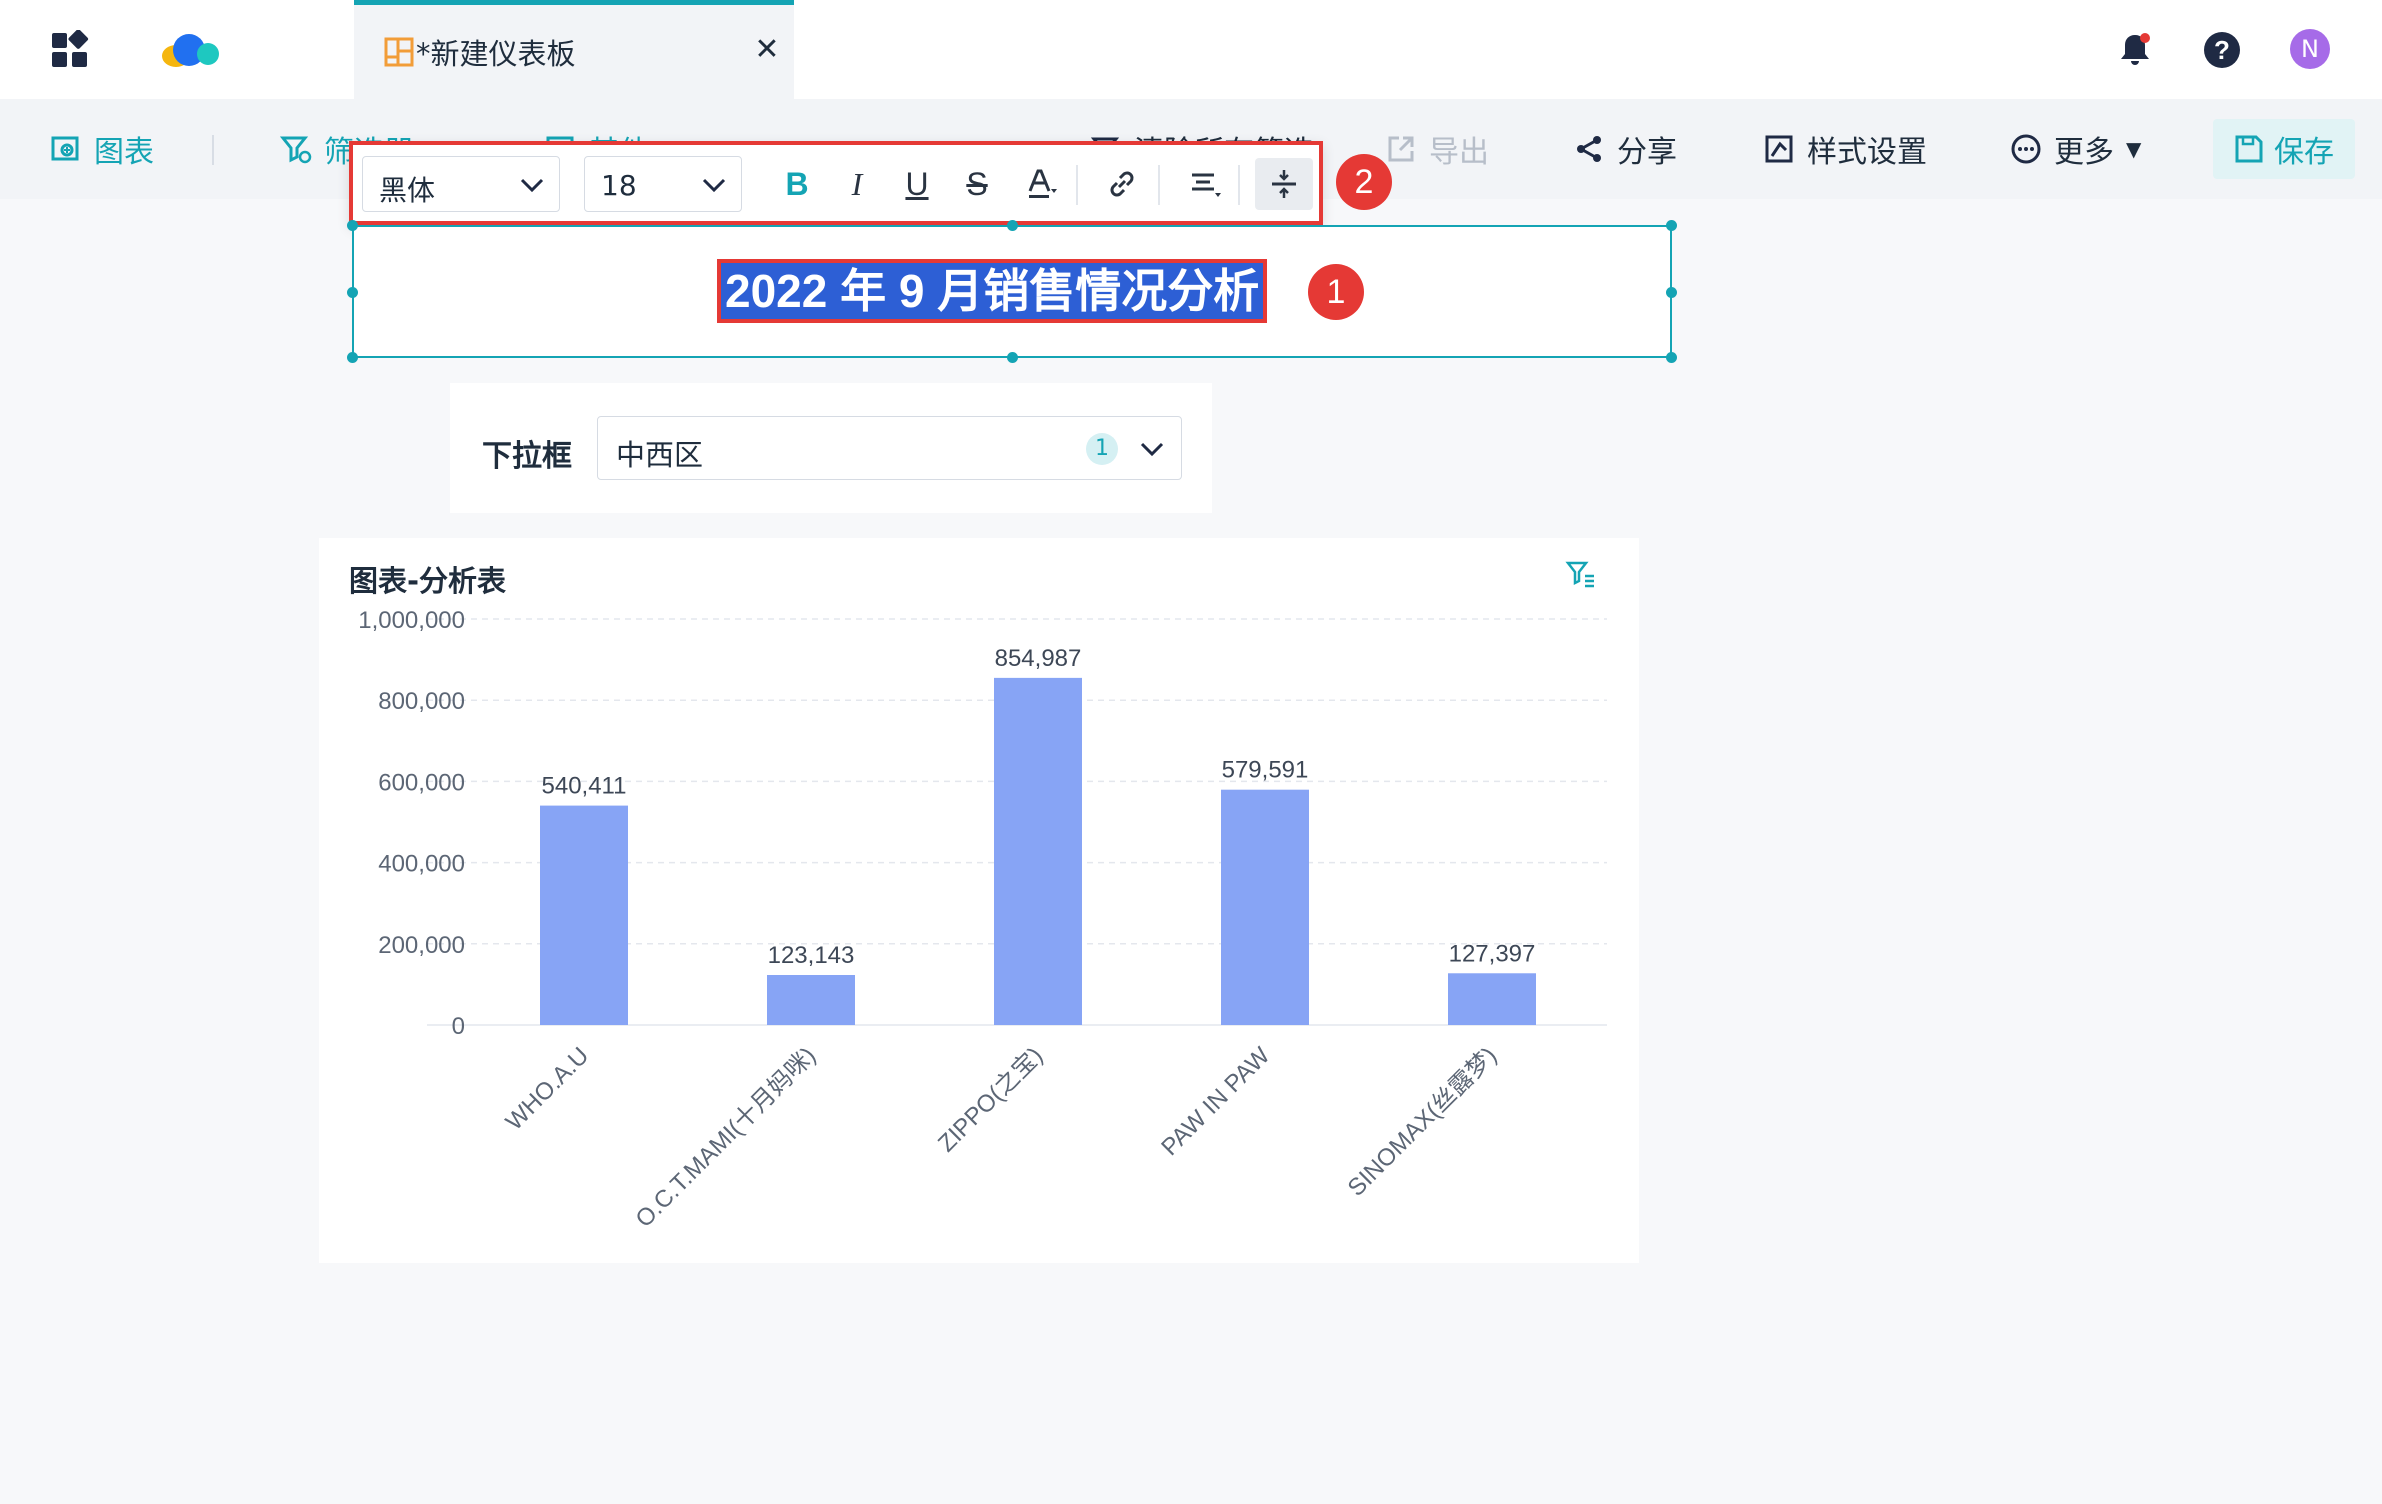 The image size is (2382, 1504). I want to click on y-tick-label: 1,000,000, so click(411, 620).